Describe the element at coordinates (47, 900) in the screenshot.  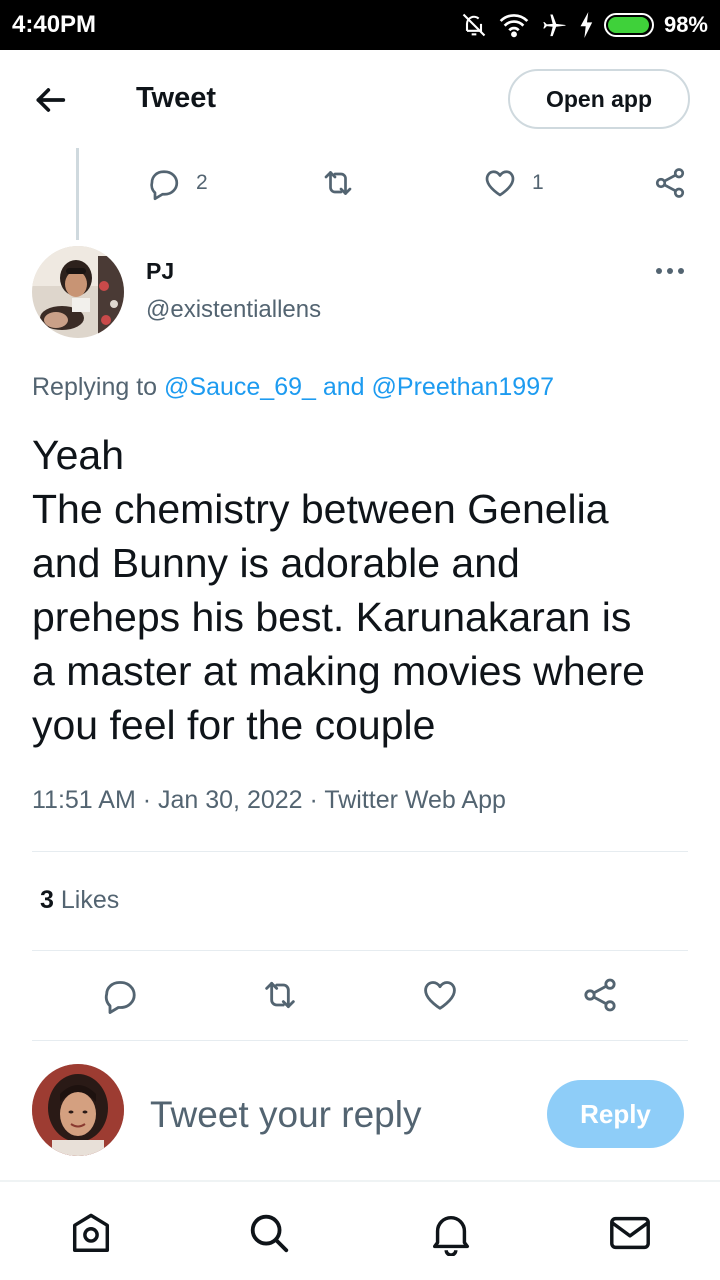
I see `likes-number: 3` at that location.